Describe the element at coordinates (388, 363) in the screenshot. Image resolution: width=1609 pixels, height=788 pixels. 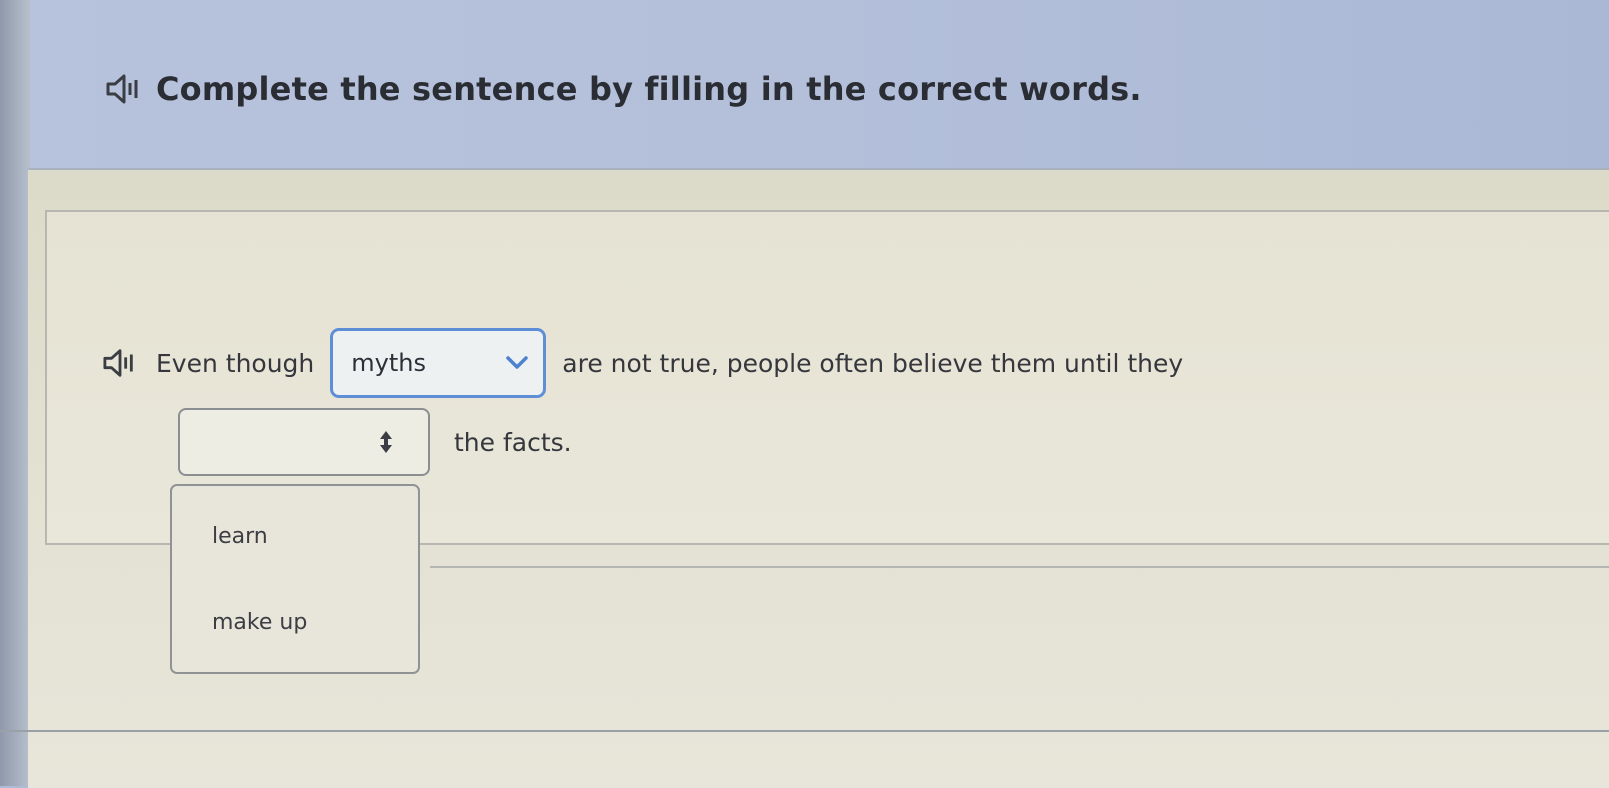
I see `dropdown-1-value: myths` at that location.